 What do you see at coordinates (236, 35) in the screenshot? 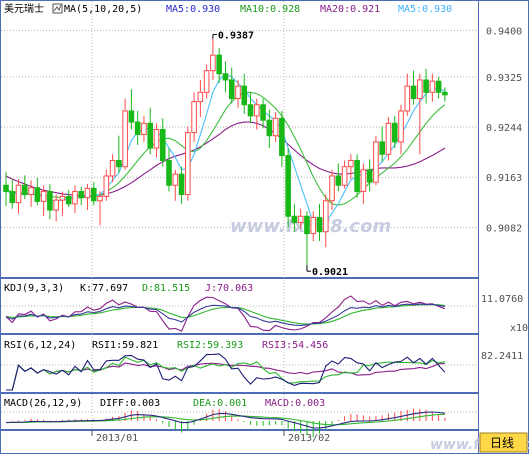
I see `annotation-label: 0.9387` at bounding box center [236, 35].